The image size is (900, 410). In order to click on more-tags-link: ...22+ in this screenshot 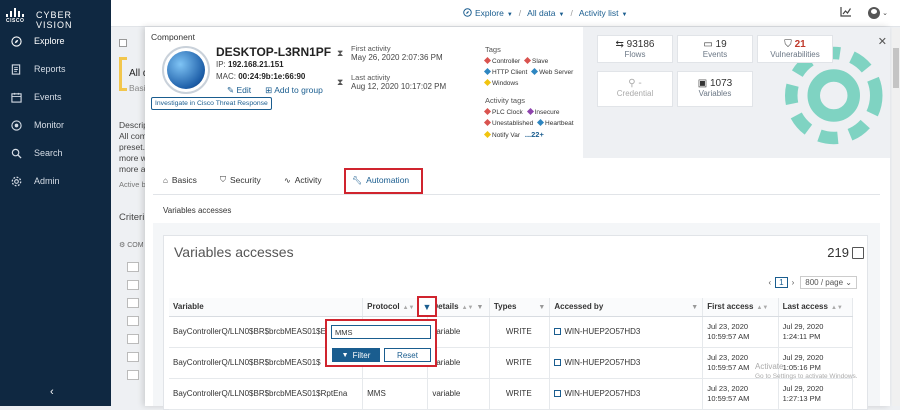, I will do `click(534, 134)`.